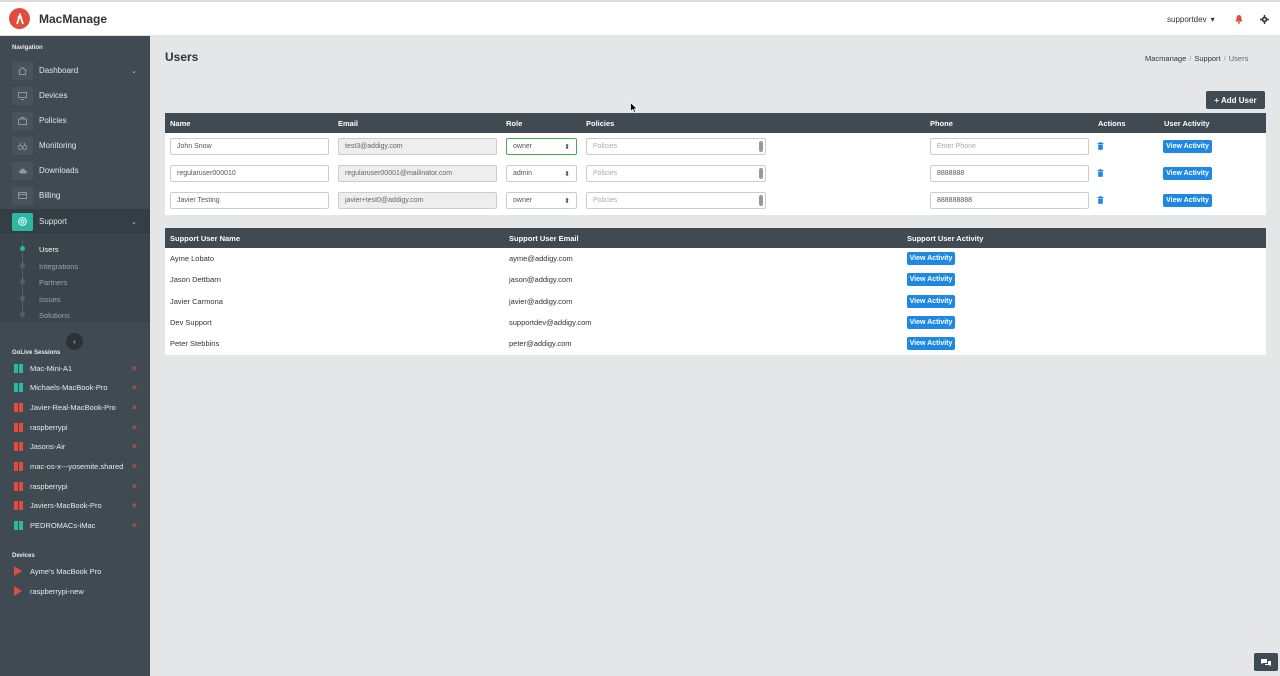 This screenshot has width=1280, height=676. What do you see at coordinates (75, 70) in the screenshot?
I see `sidebar-item-dashboard: Dashboard ⌄` at bounding box center [75, 70].